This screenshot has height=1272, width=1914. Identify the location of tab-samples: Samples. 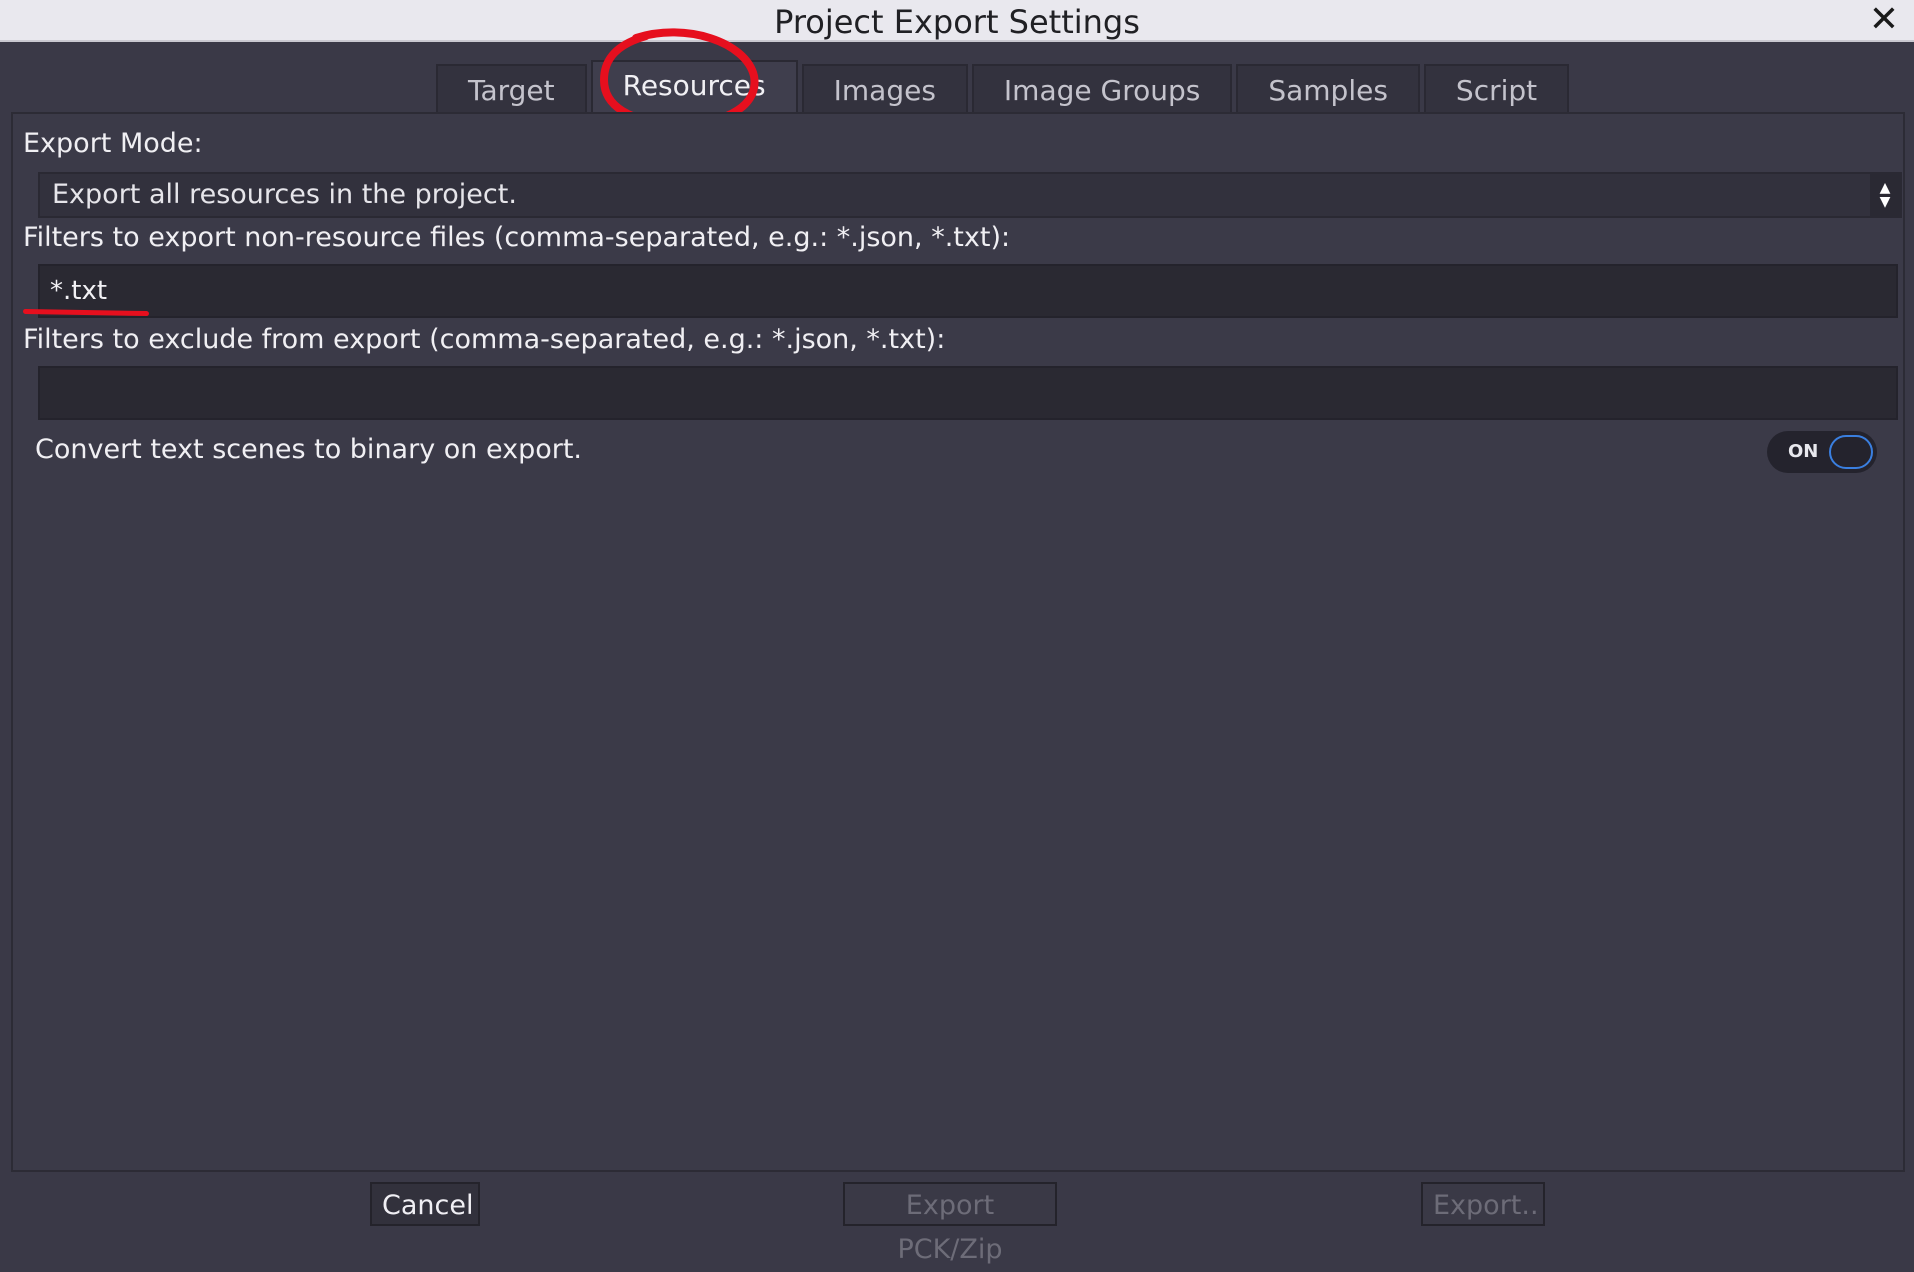
(1328, 88).